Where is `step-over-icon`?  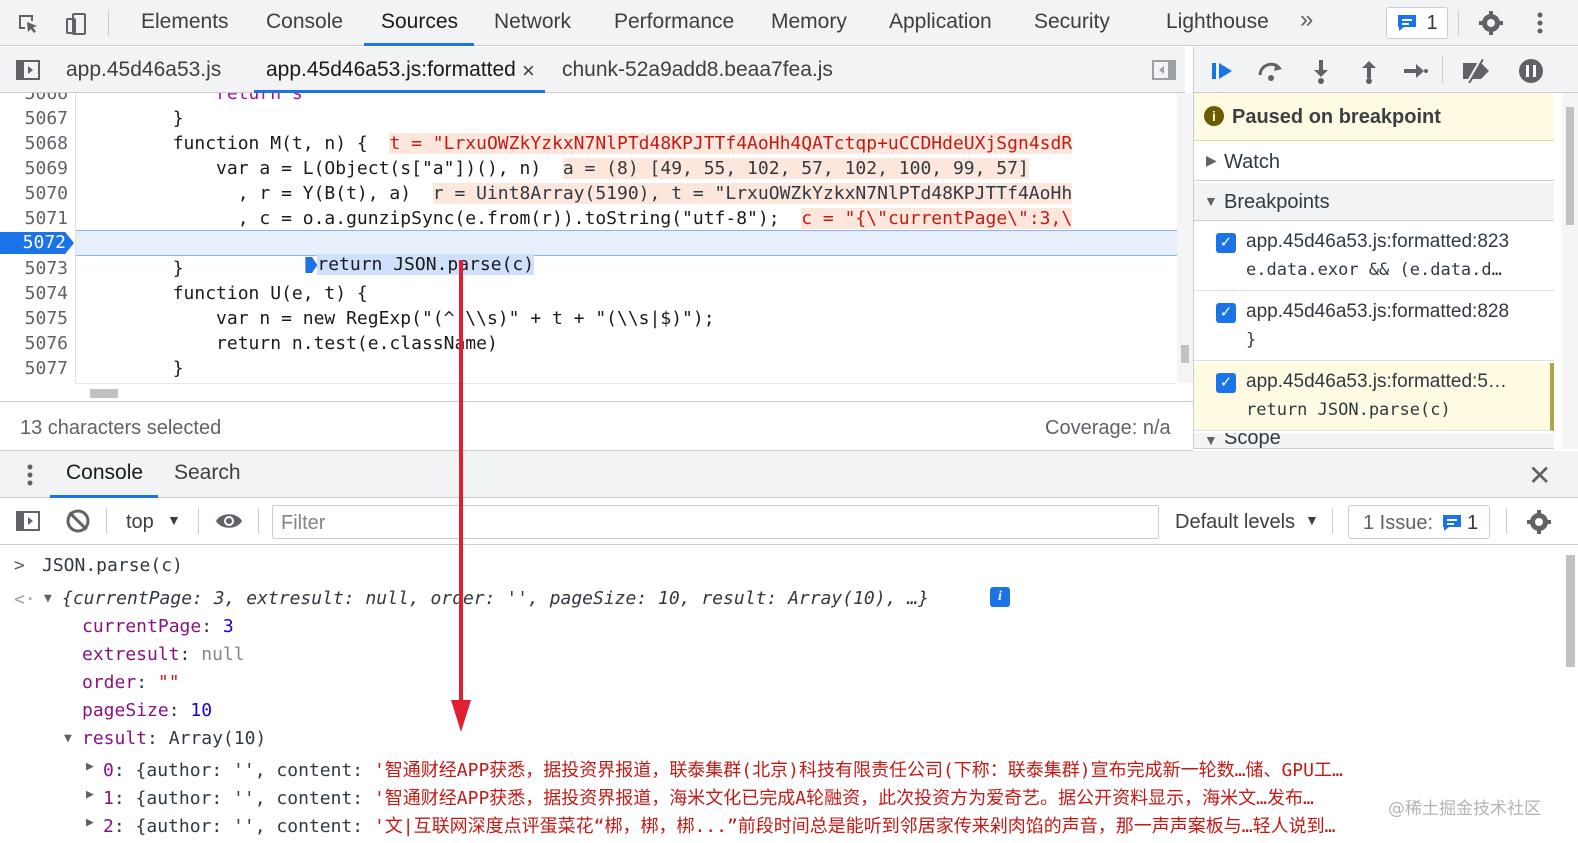
step-over-icon is located at coordinates (1271, 71).